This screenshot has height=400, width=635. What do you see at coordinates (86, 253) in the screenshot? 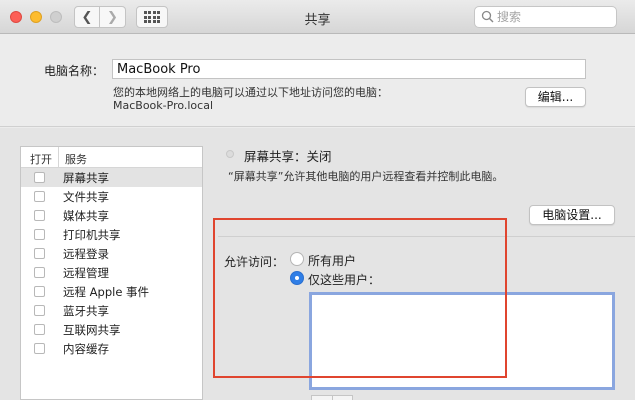
I see `service-label: 远程登录` at bounding box center [86, 253].